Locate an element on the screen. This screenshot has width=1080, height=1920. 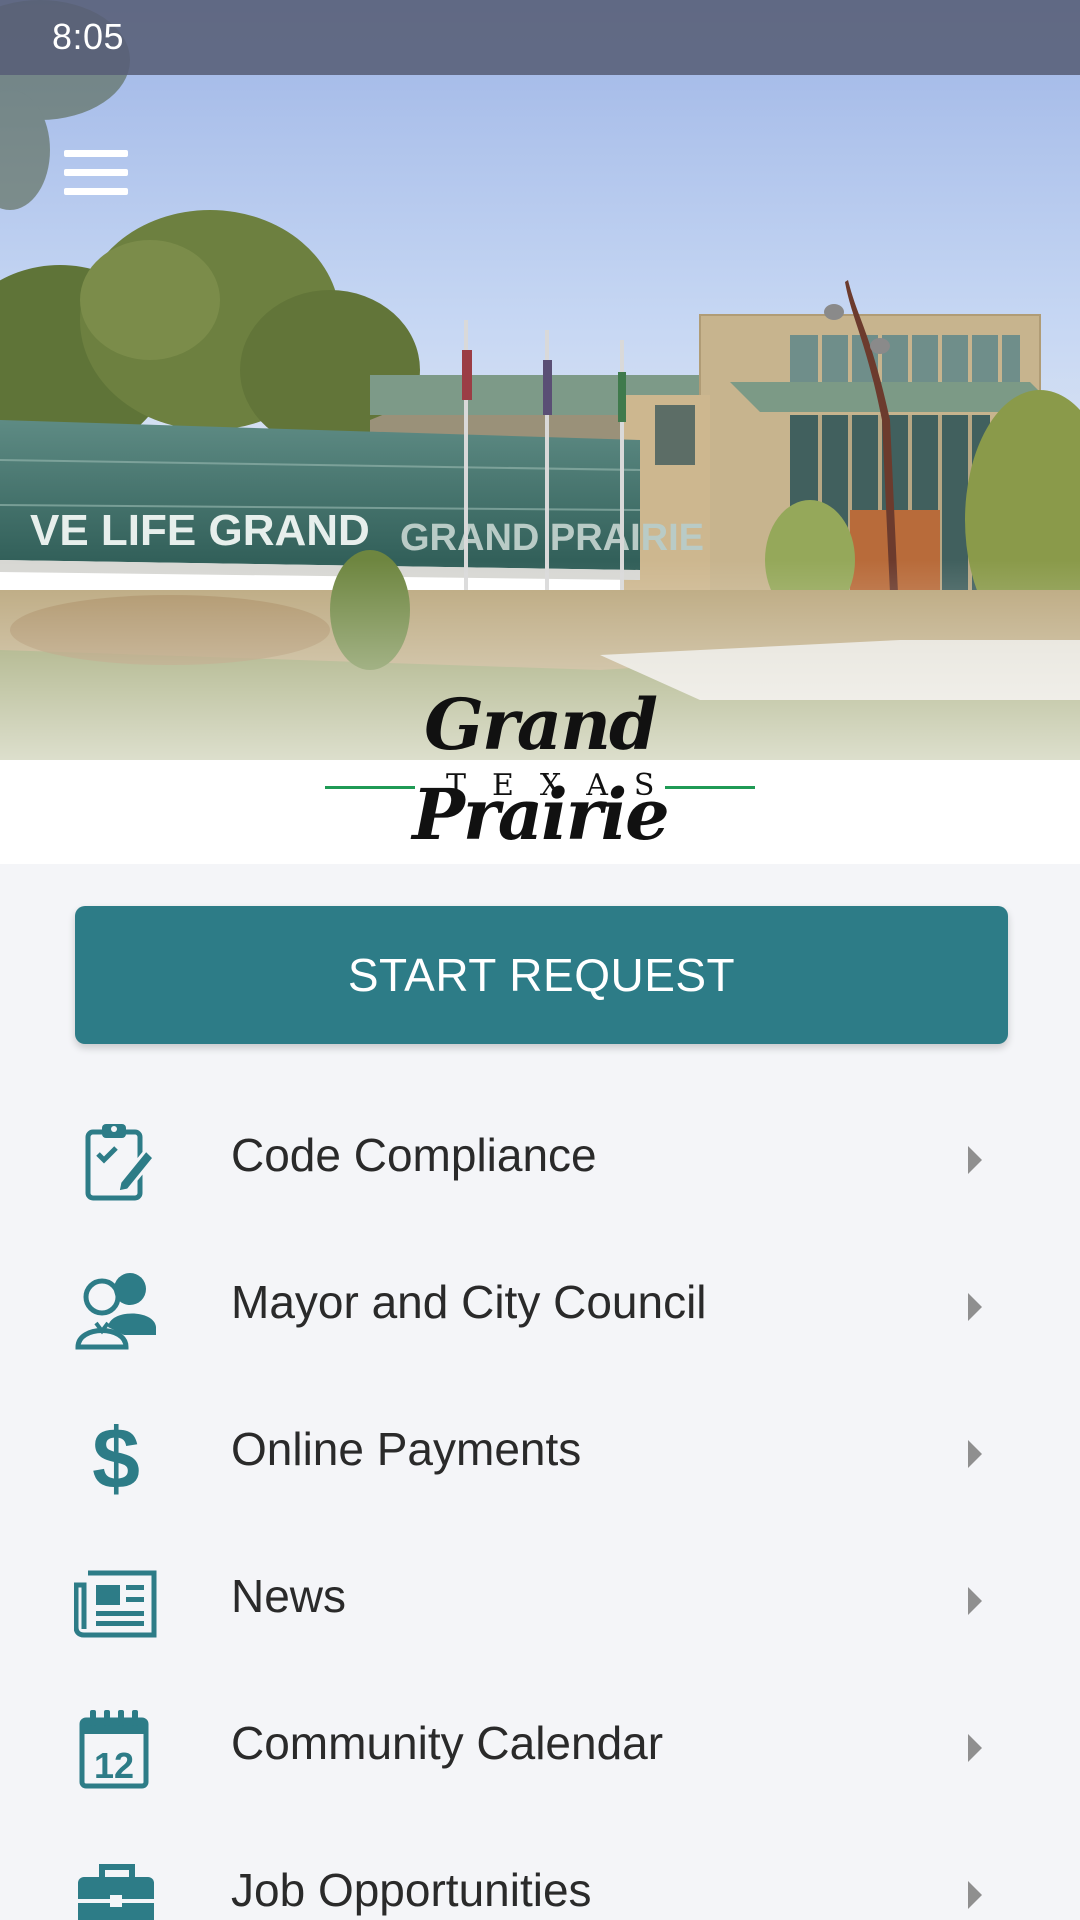
logo-subtitle: TEXAS is located at coordinates (563, 785).